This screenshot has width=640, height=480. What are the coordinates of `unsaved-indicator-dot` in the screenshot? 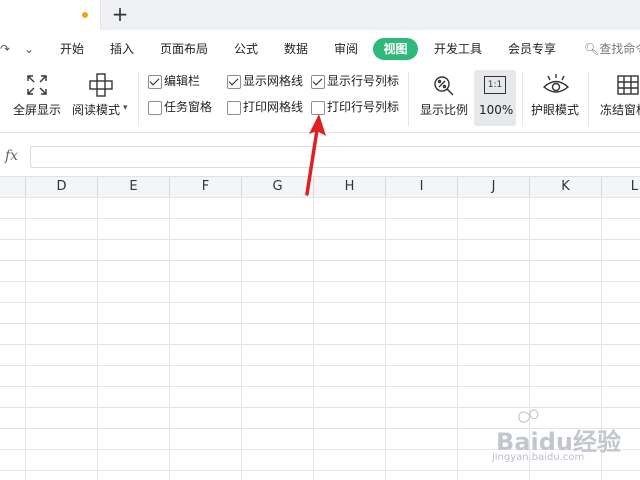 It's located at (85, 15).